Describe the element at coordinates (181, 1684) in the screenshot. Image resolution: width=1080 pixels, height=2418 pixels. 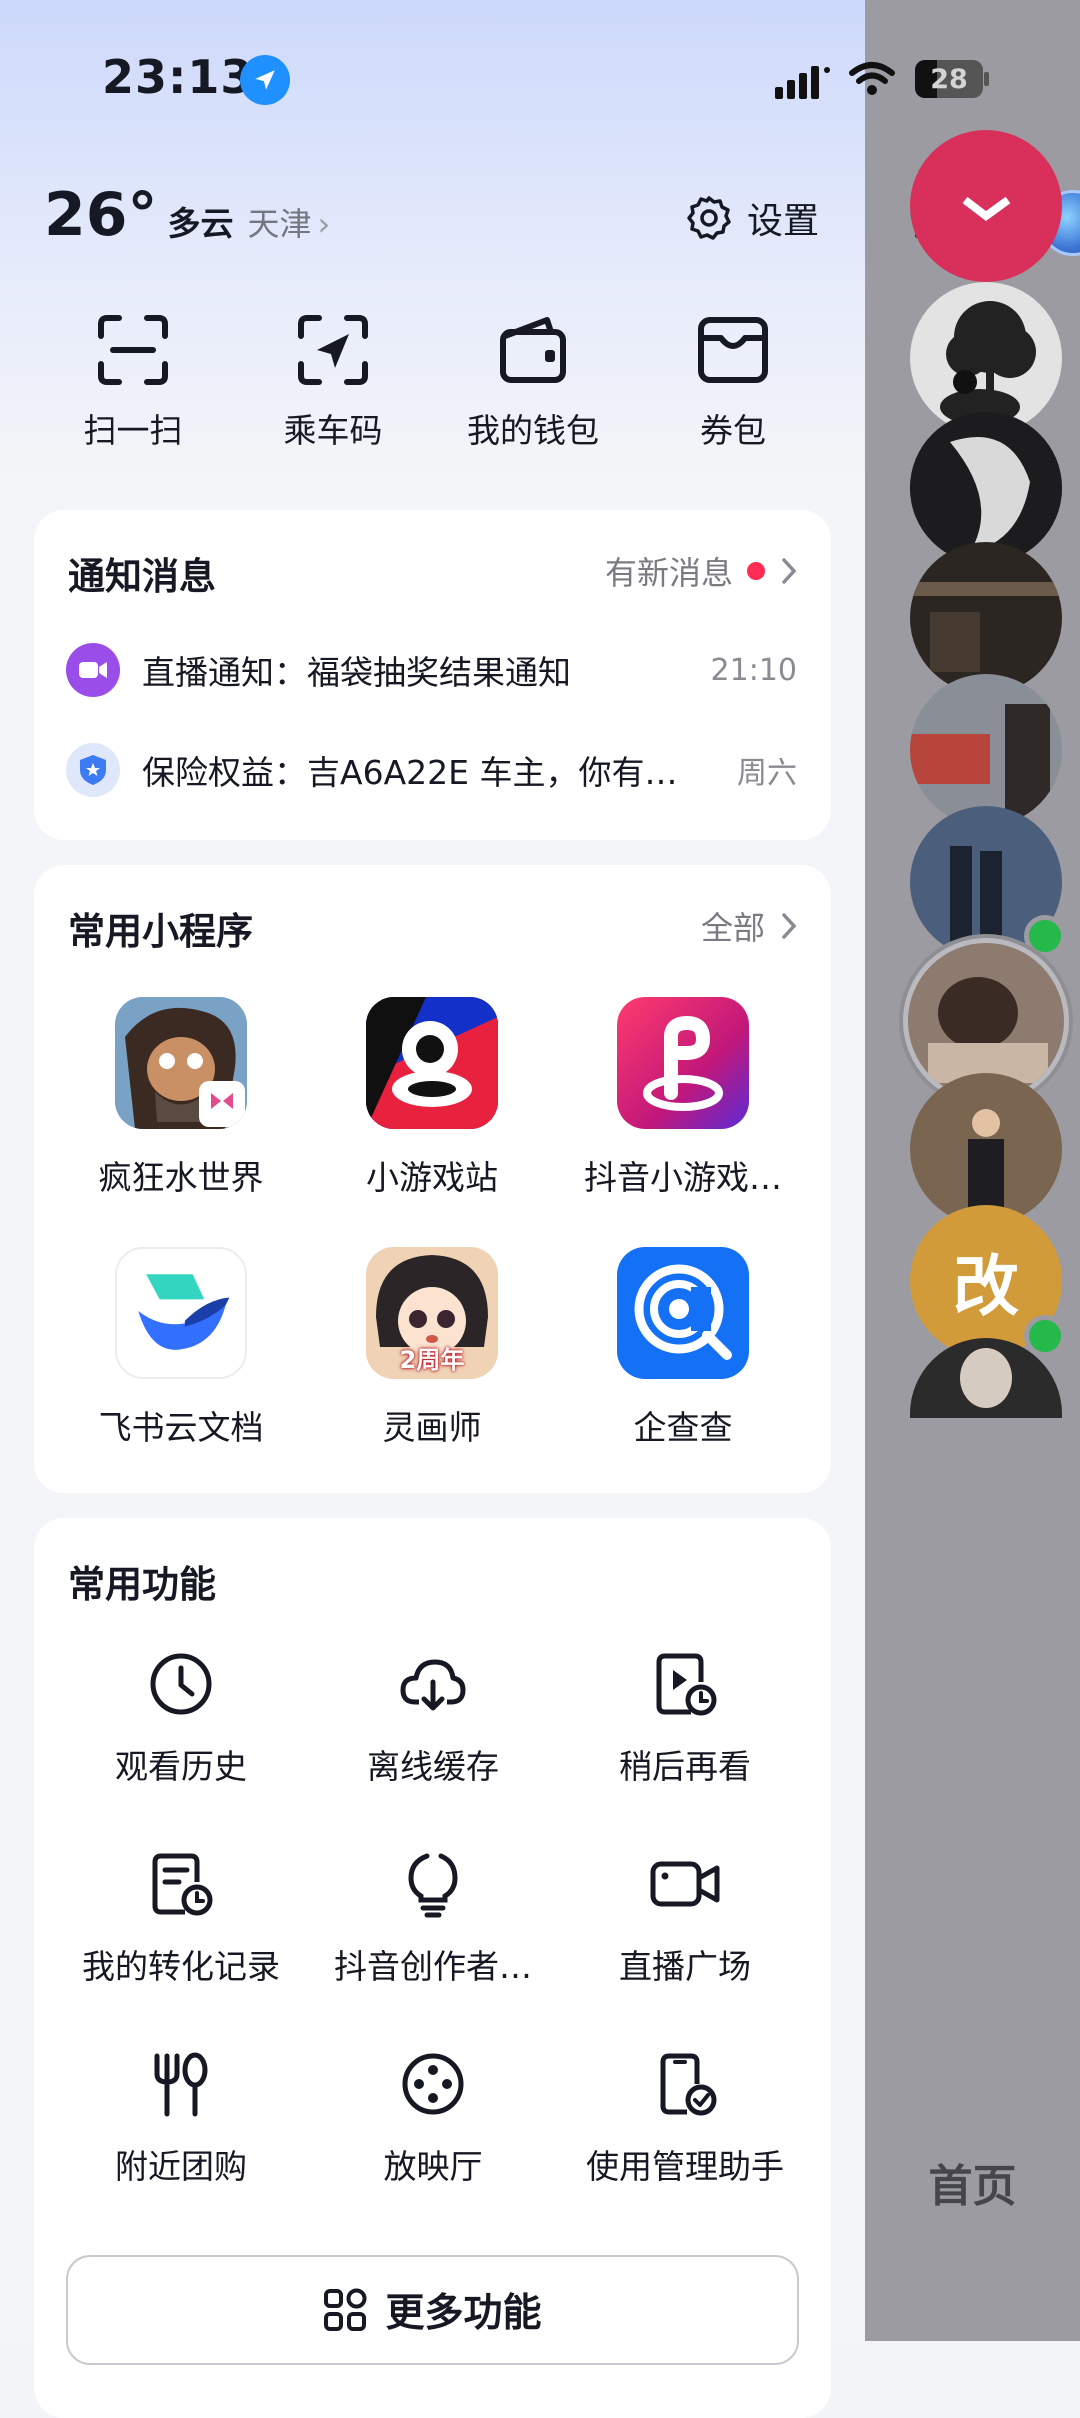
I see `clock-icon` at that location.